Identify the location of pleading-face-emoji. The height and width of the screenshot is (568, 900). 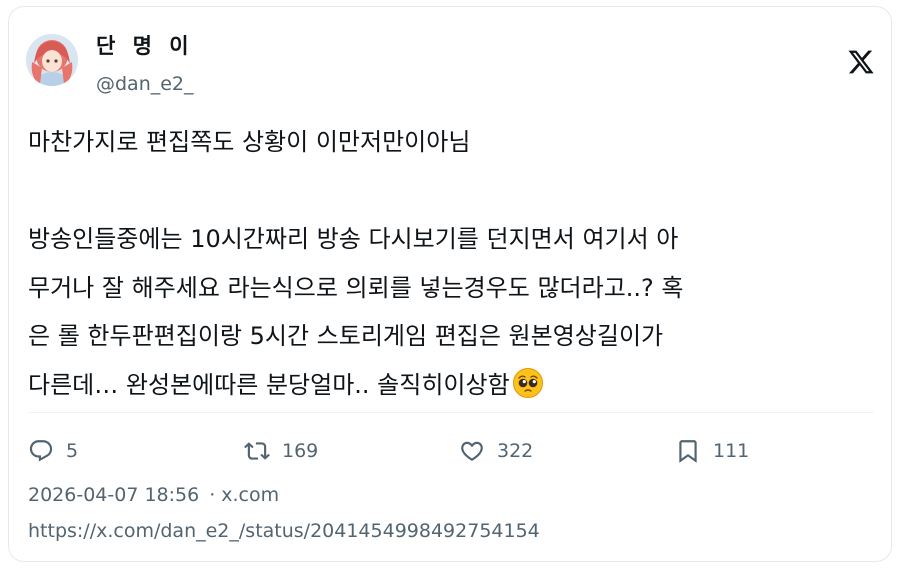
(527, 382).